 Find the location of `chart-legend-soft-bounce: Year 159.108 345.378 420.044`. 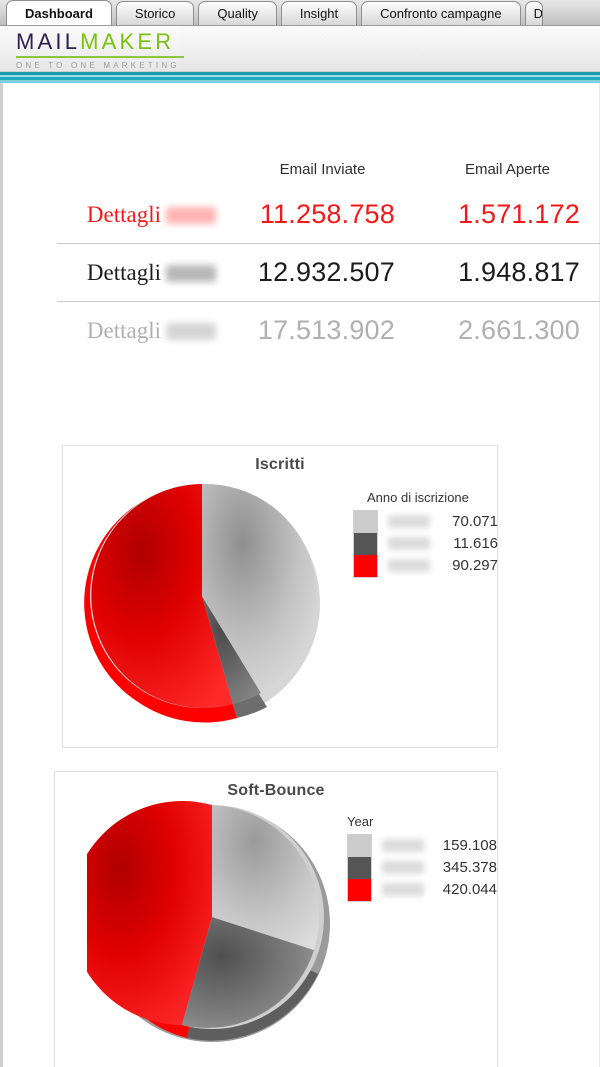

chart-legend-soft-bounce: Year 159.108 345.378 420.044 is located at coordinates (422, 858).